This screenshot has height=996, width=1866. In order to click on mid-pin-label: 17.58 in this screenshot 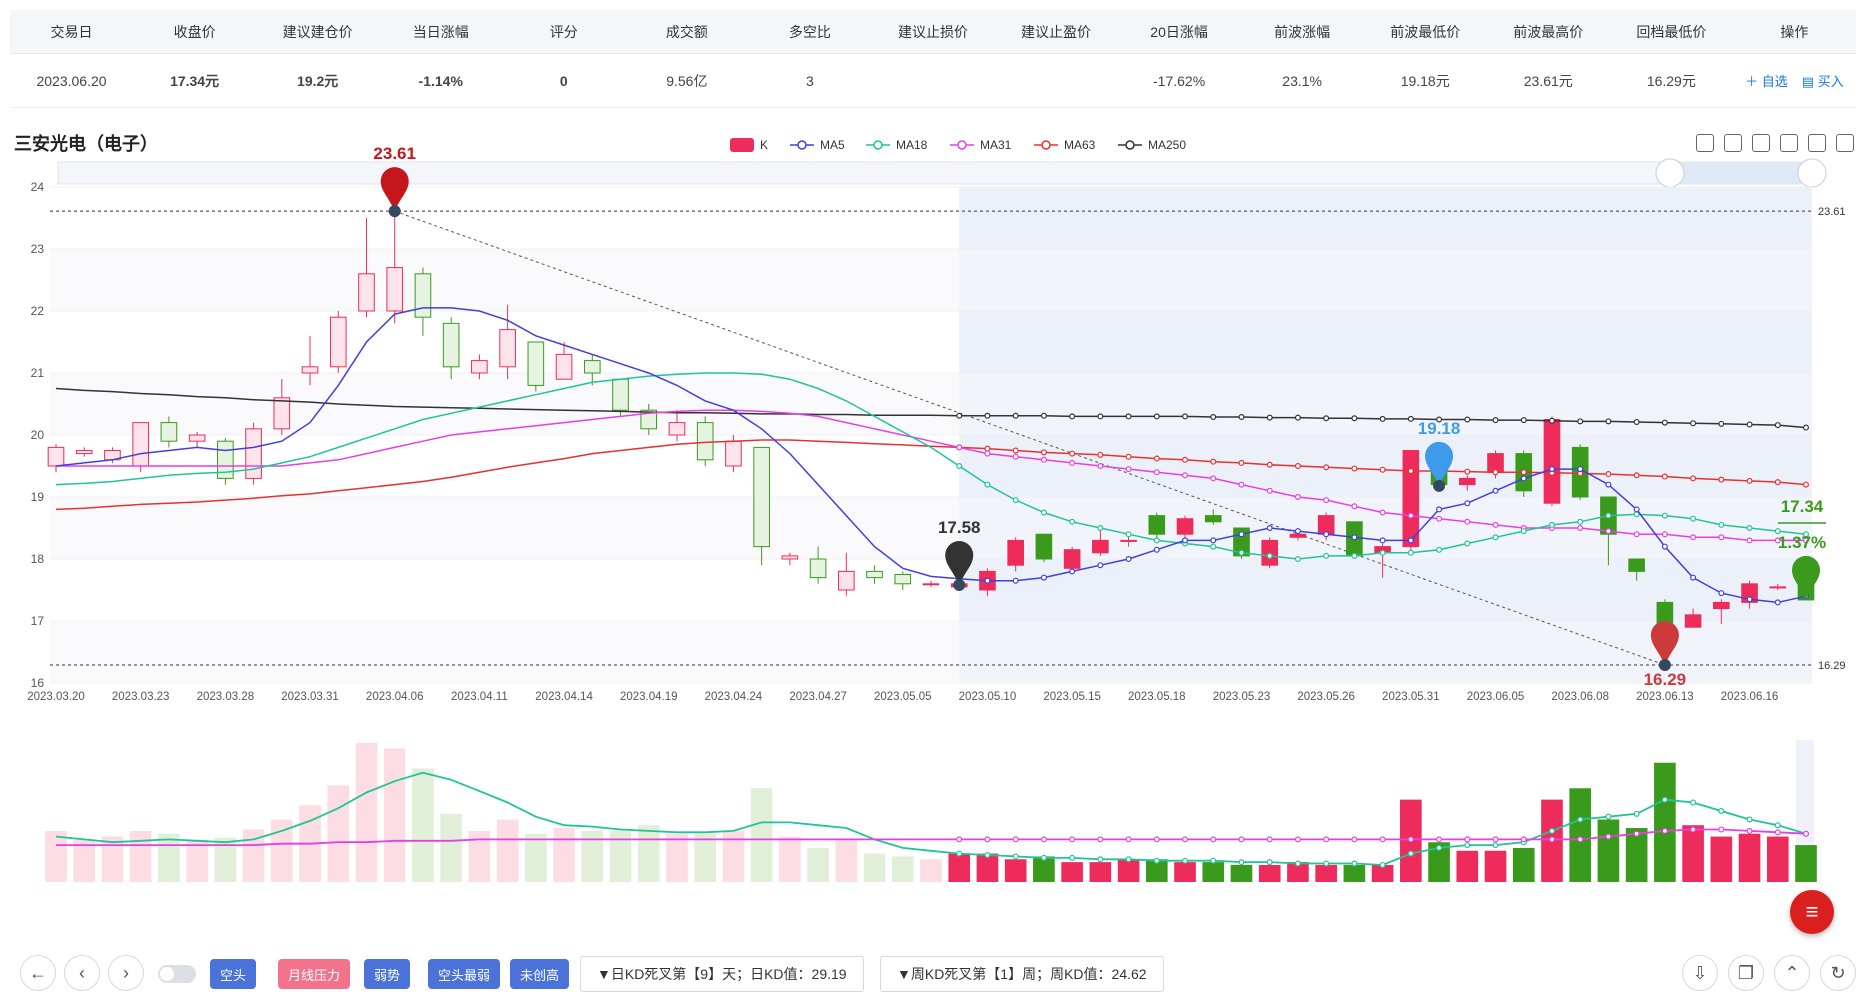, I will do `click(959, 527)`.